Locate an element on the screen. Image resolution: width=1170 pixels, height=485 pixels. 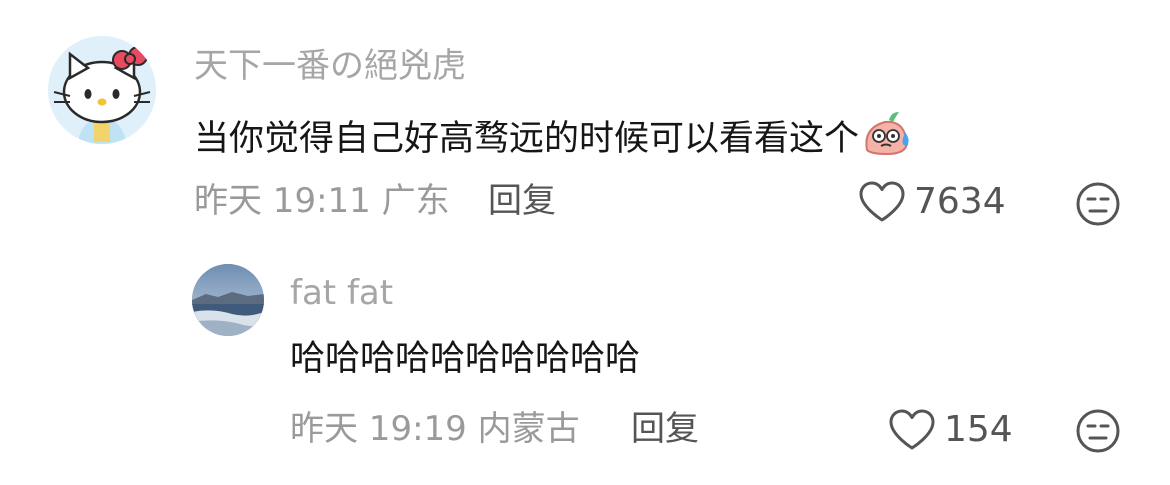
hello-kitty-avatar-image is located at coordinates (102, 90).